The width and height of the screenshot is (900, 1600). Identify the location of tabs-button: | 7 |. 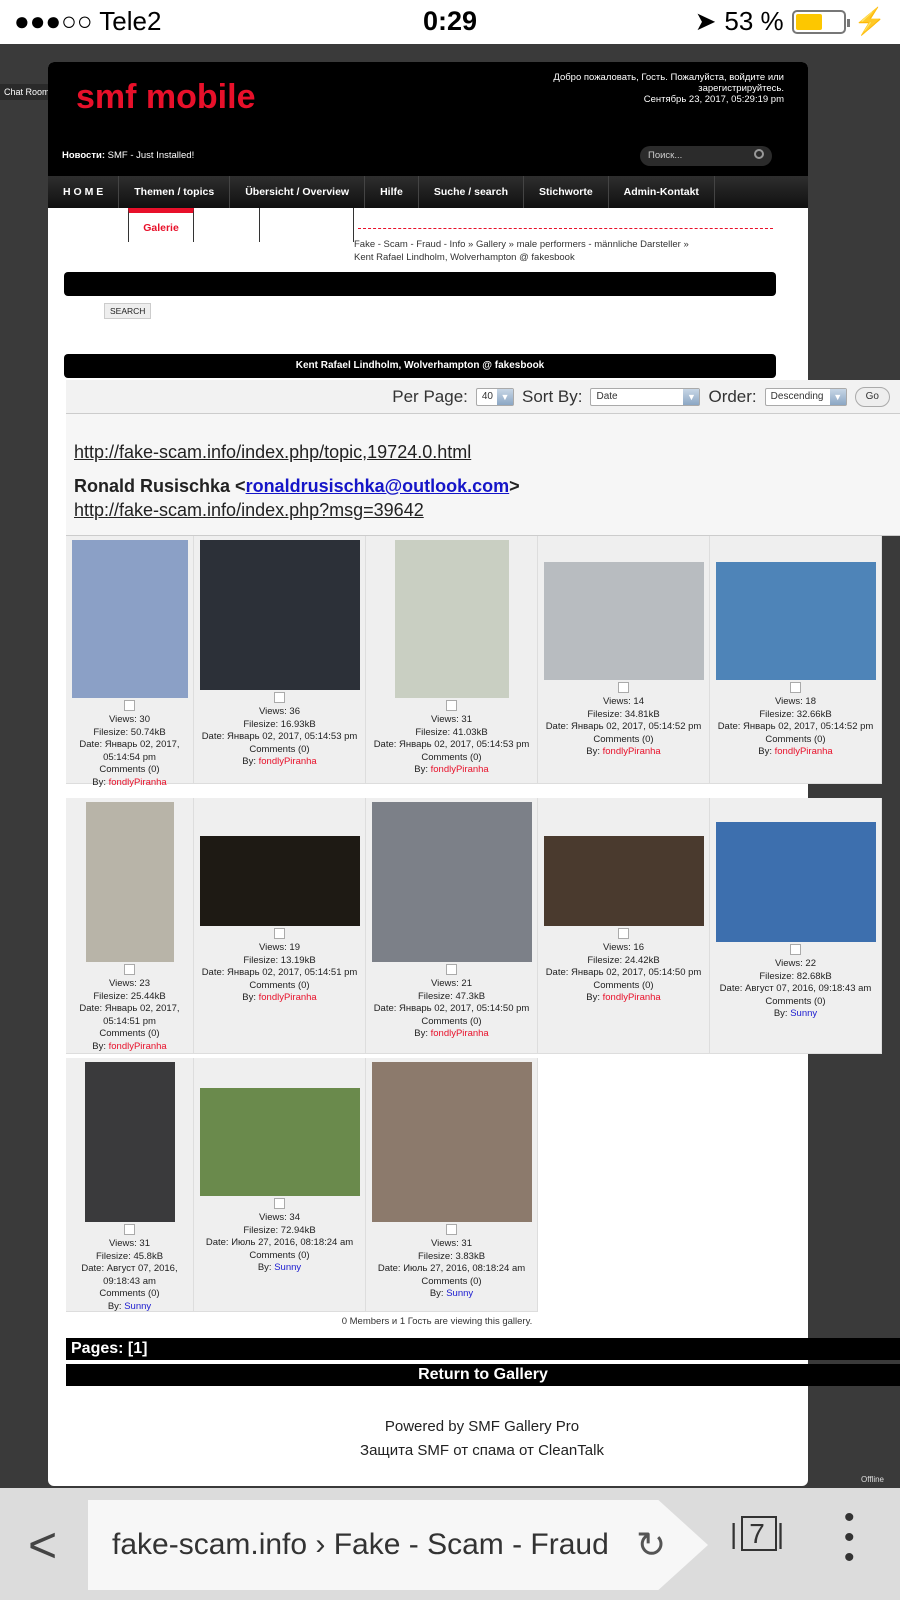
(759, 1533).